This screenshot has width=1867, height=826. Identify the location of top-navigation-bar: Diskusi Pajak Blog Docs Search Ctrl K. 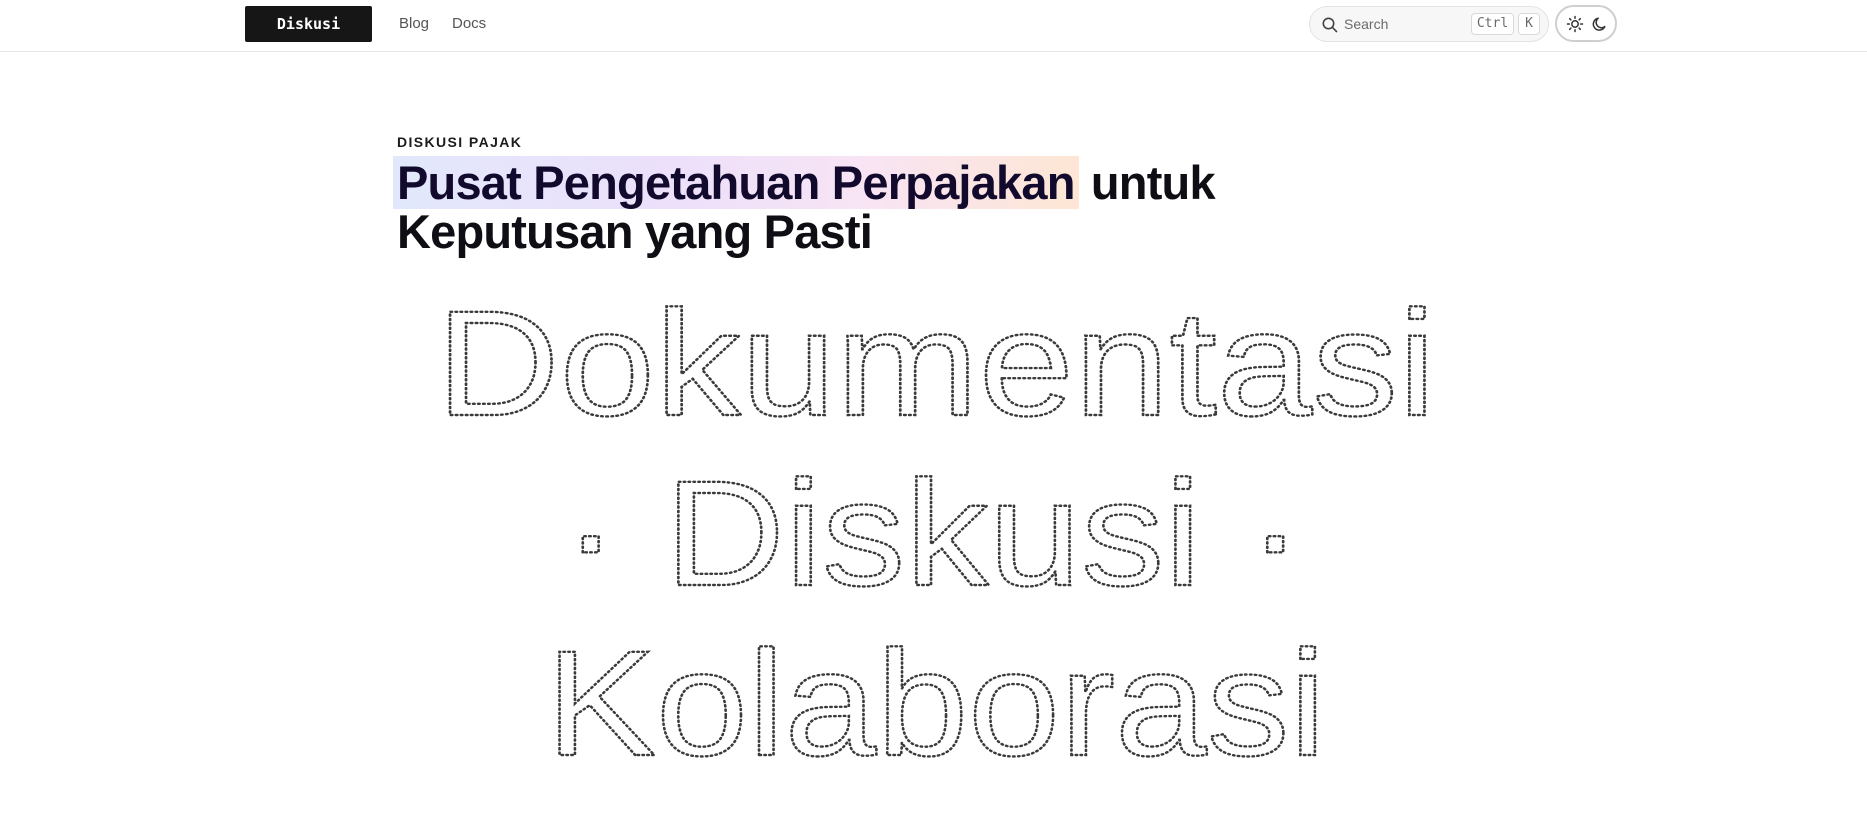
(933, 34).